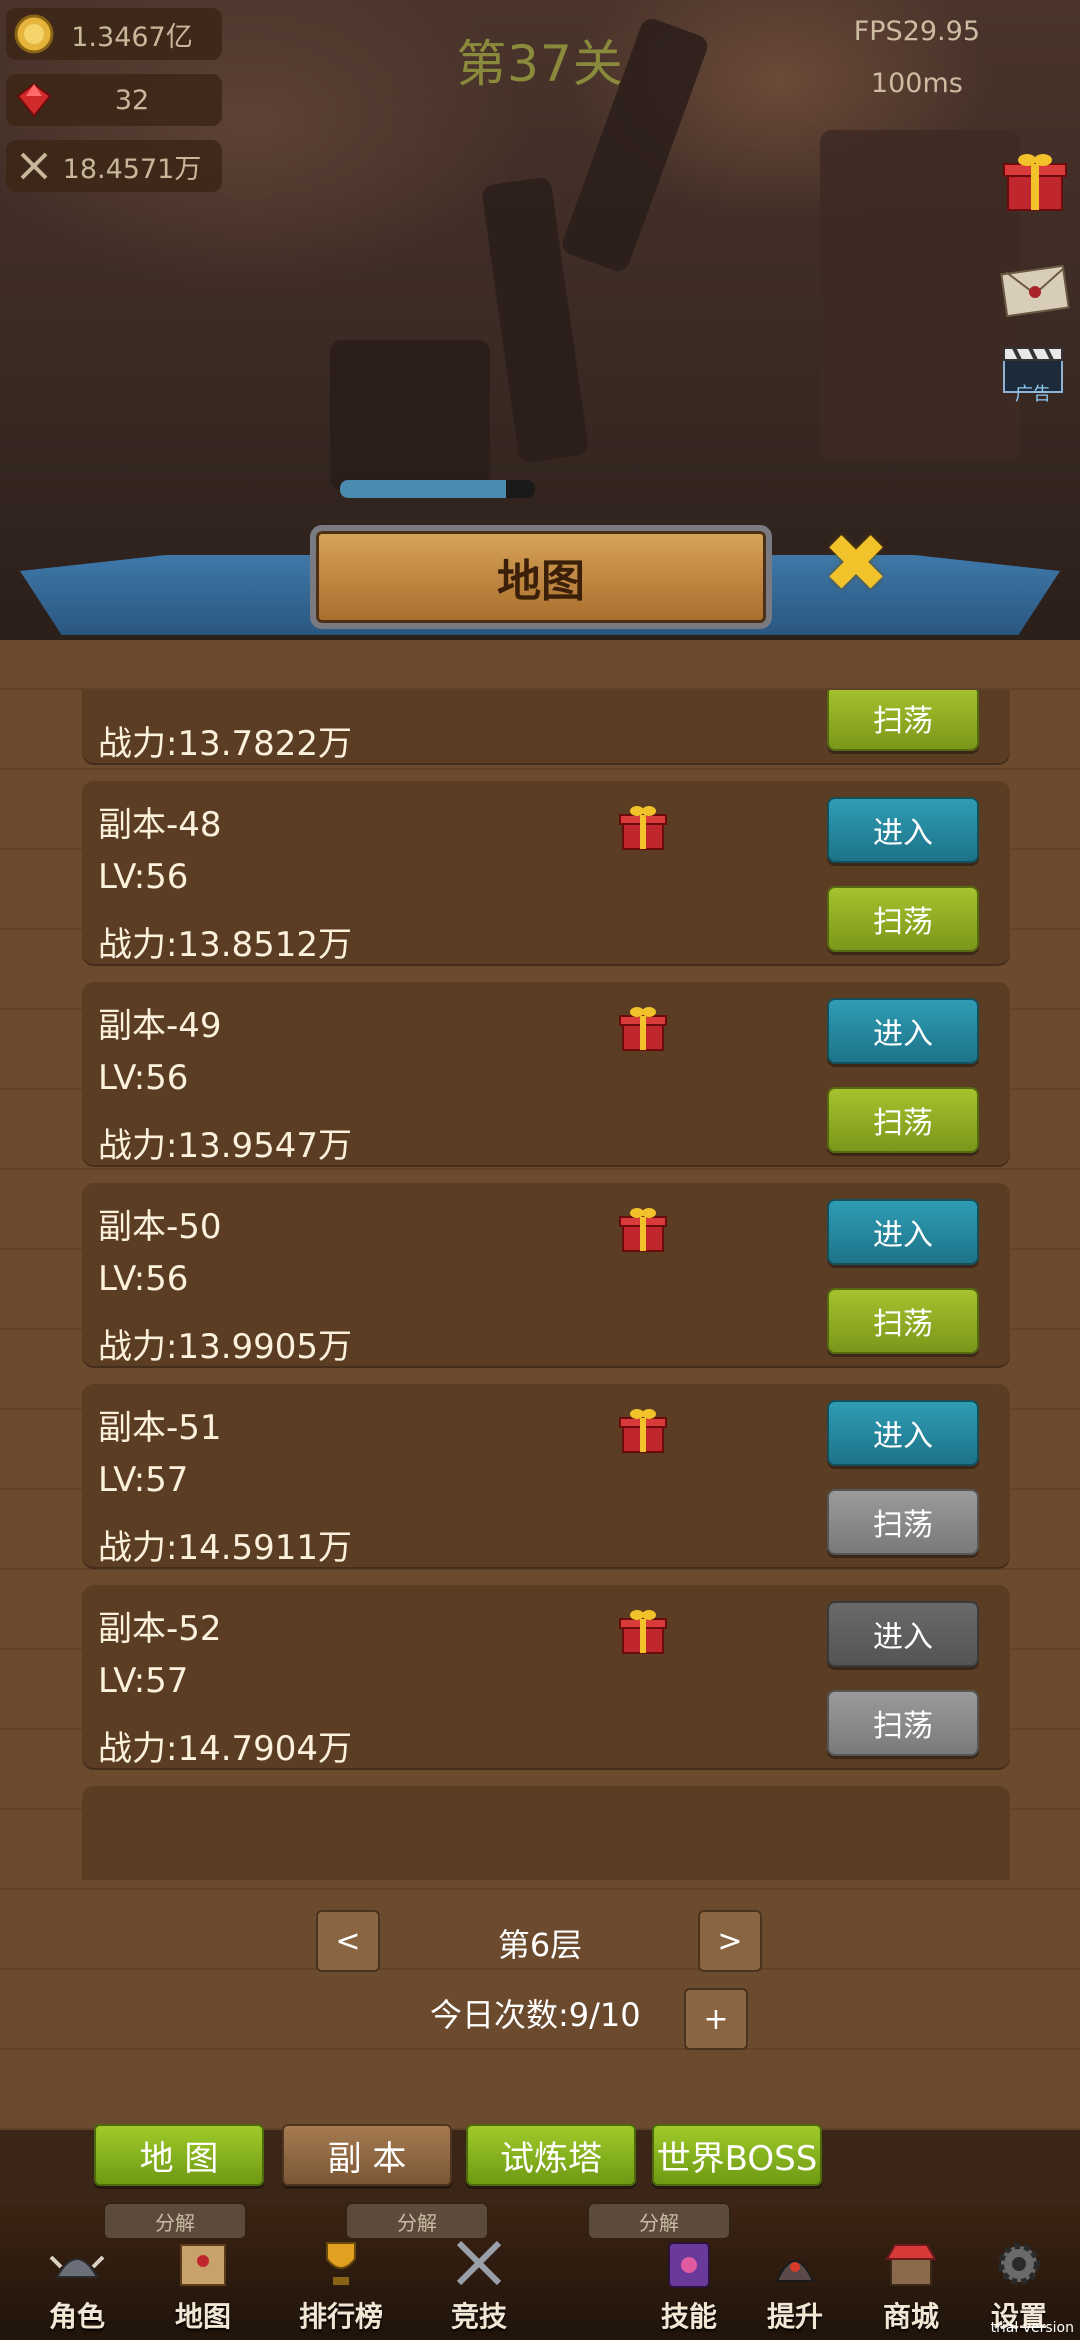 This screenshot has width=1080, height=2340. I want to click on nav-label: 角色, so click(76, 2316).